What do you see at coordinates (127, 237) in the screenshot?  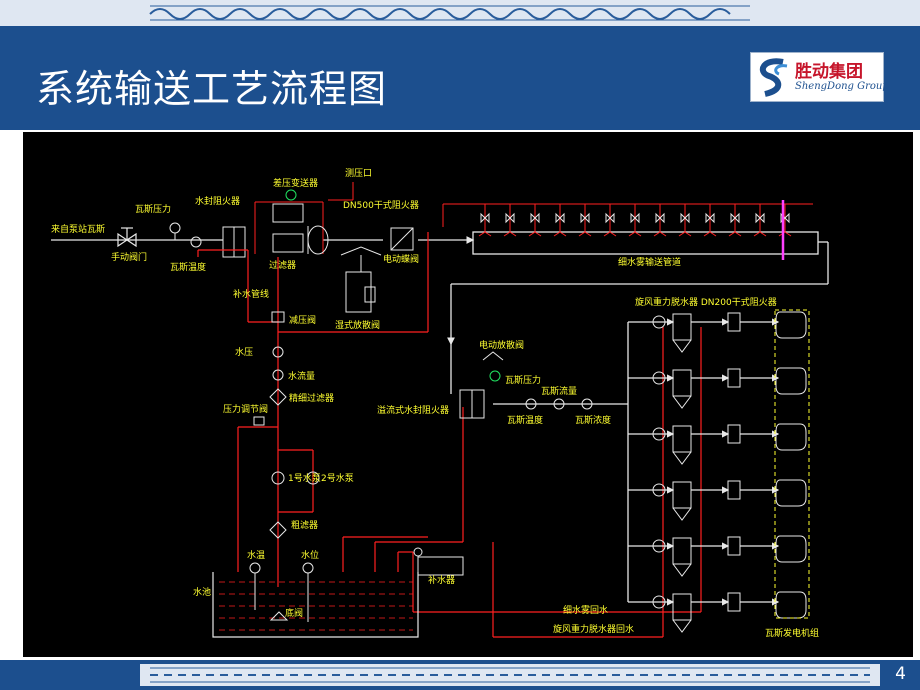 I see `hand-valve-icon` at bounding box center [127, 237].